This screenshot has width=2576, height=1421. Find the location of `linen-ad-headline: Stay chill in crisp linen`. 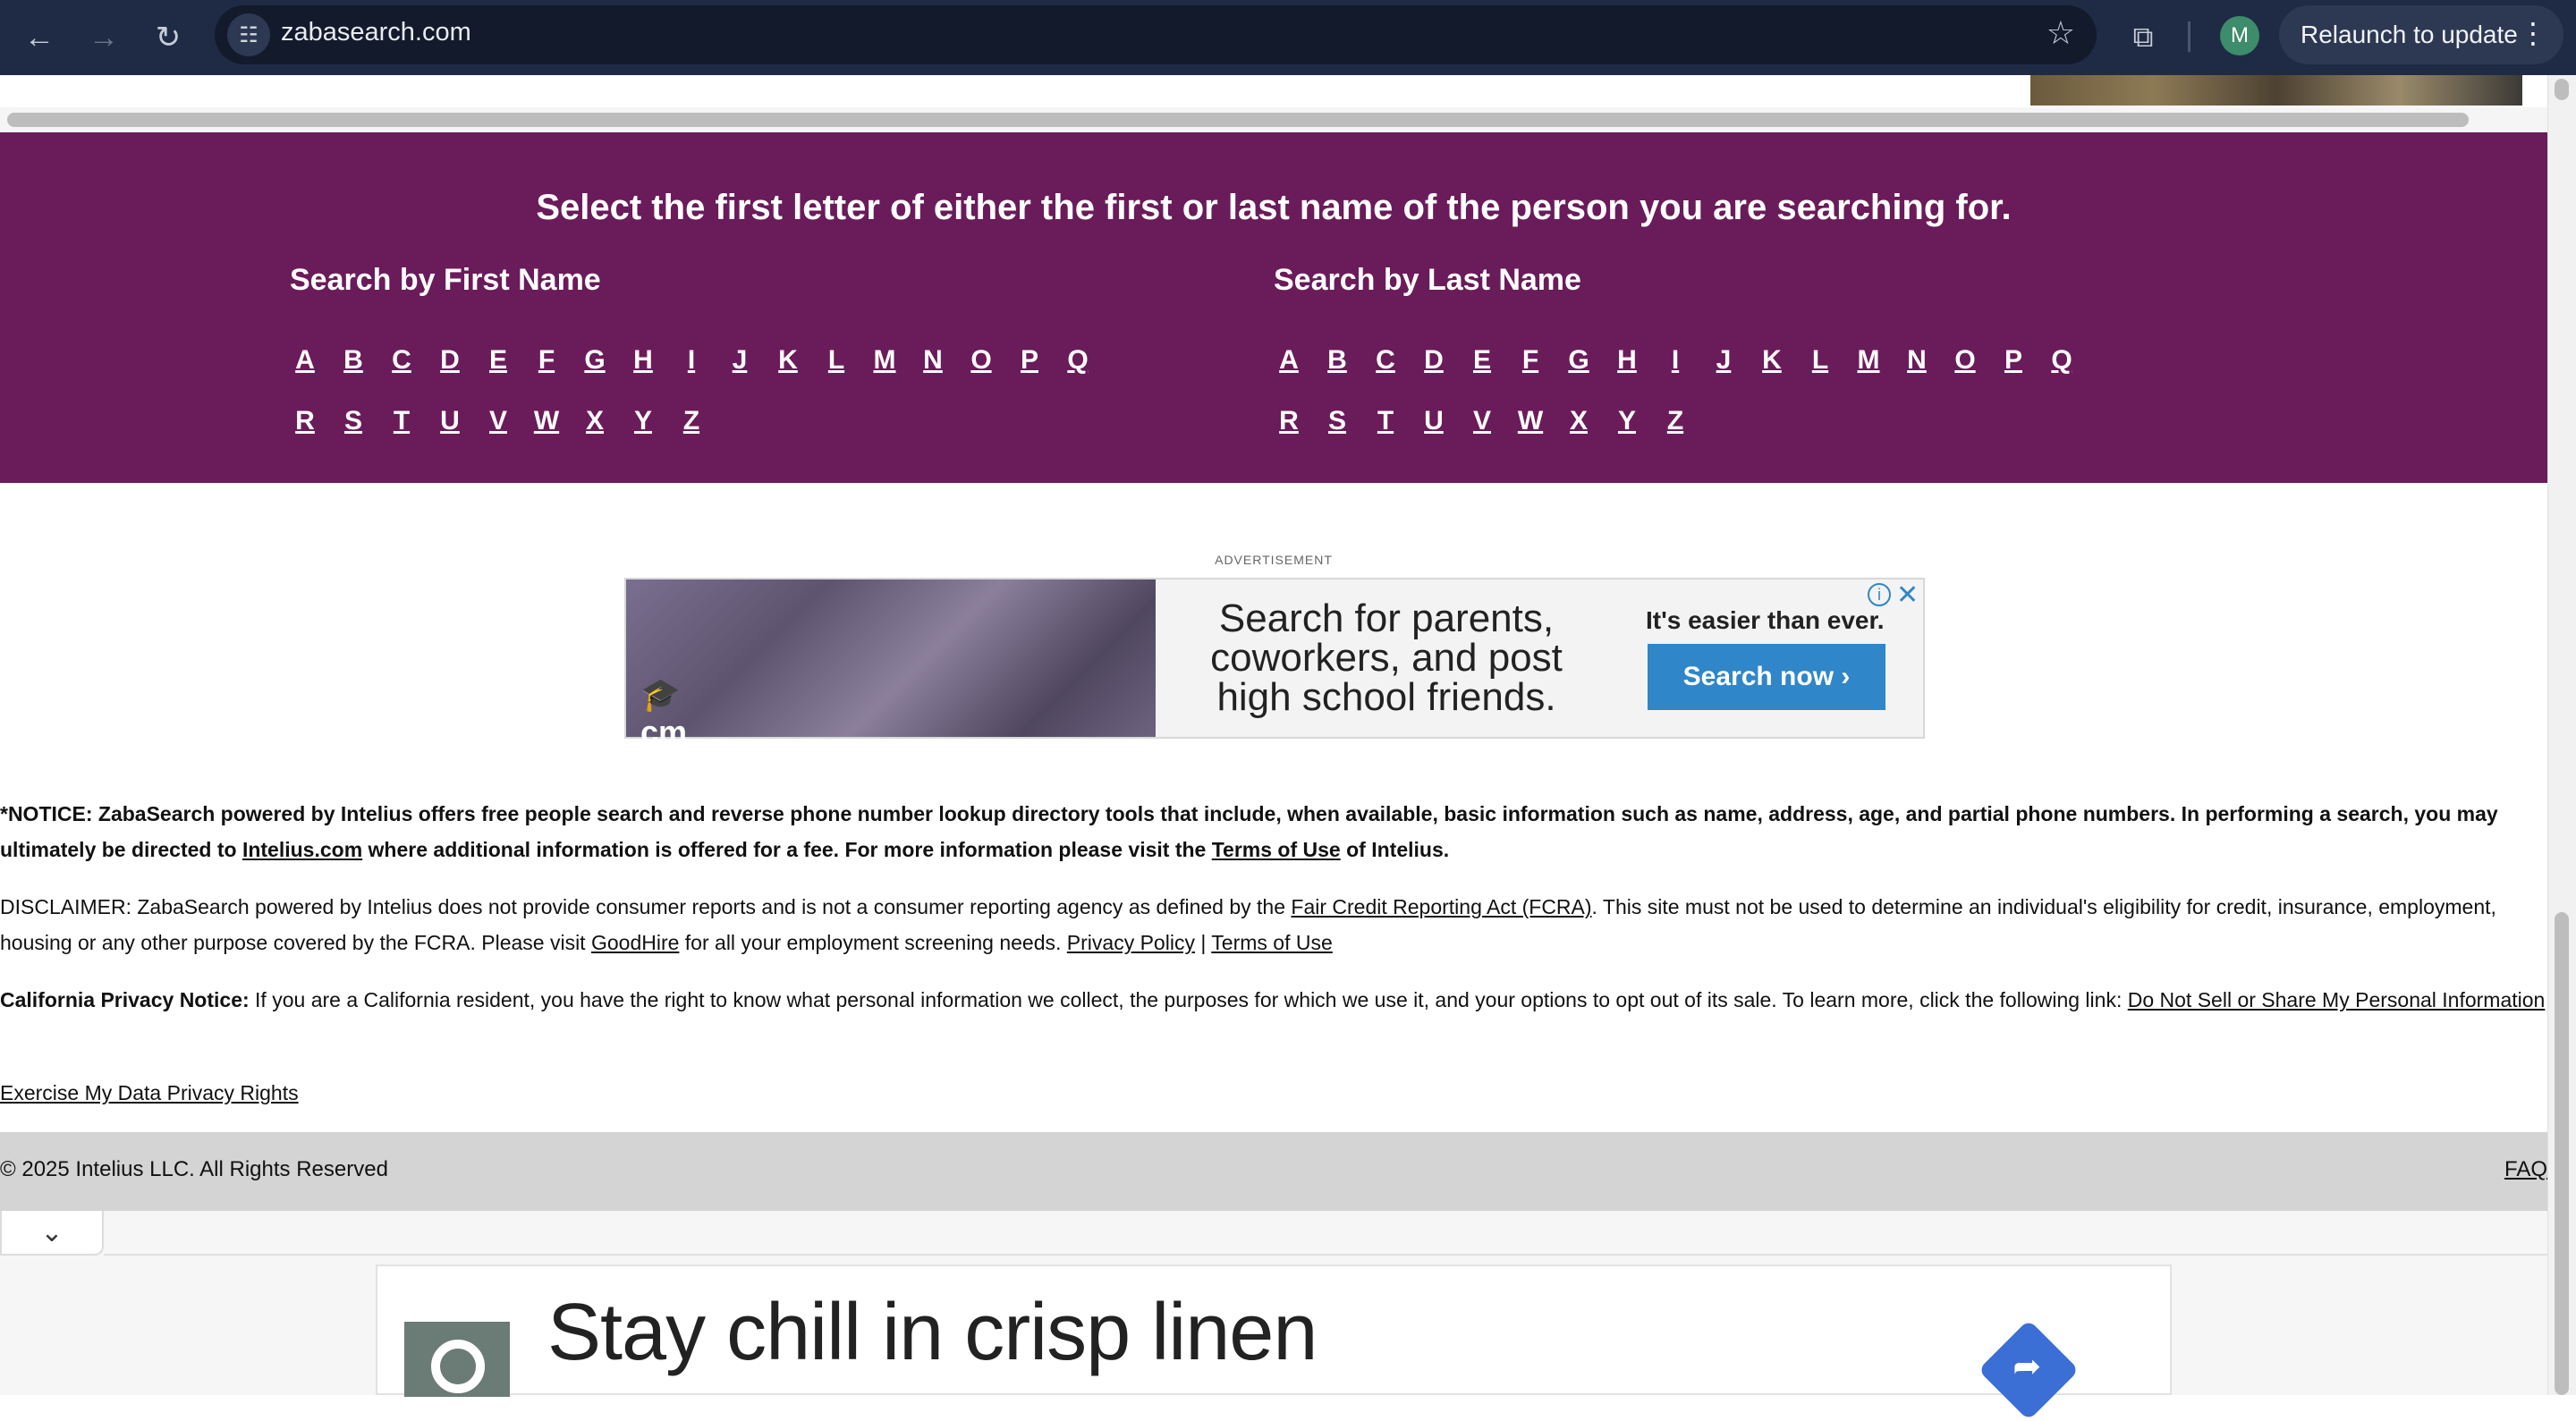

linen-ad-headline: Stay chill in crisp linen is located at coordinates (932, 1332).